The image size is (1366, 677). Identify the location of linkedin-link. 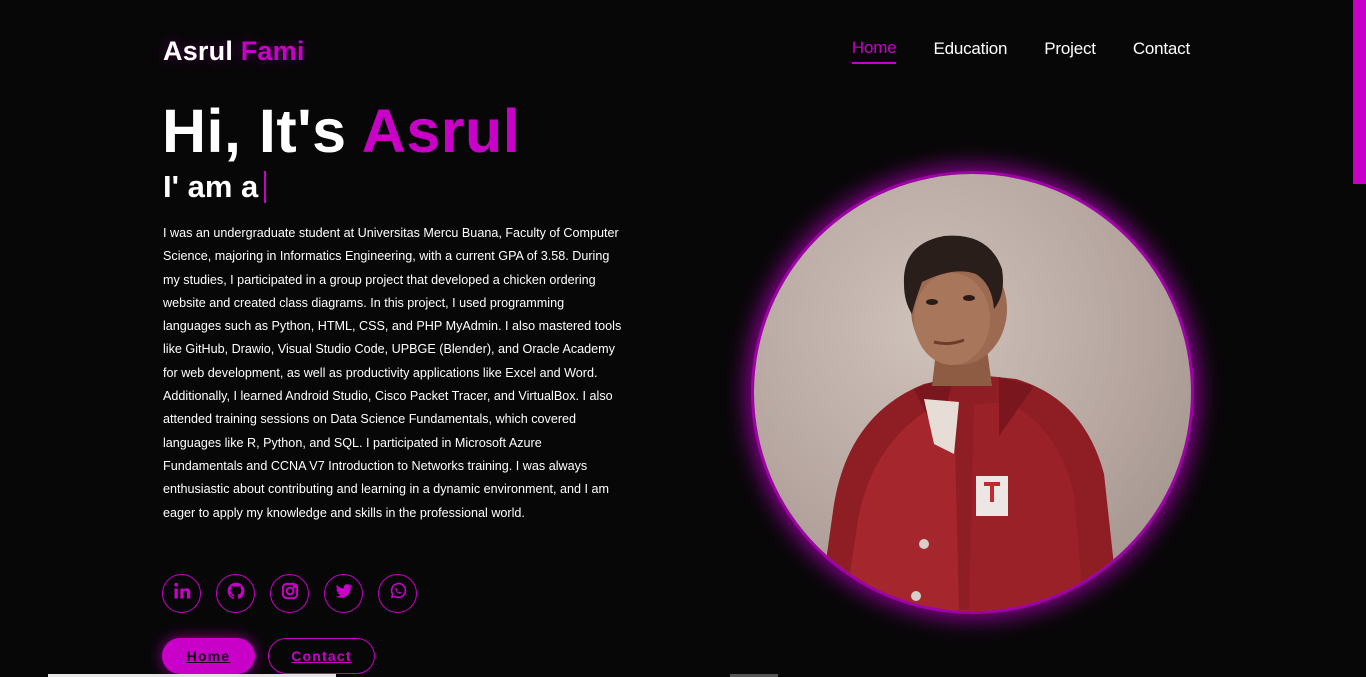
(181, 593).